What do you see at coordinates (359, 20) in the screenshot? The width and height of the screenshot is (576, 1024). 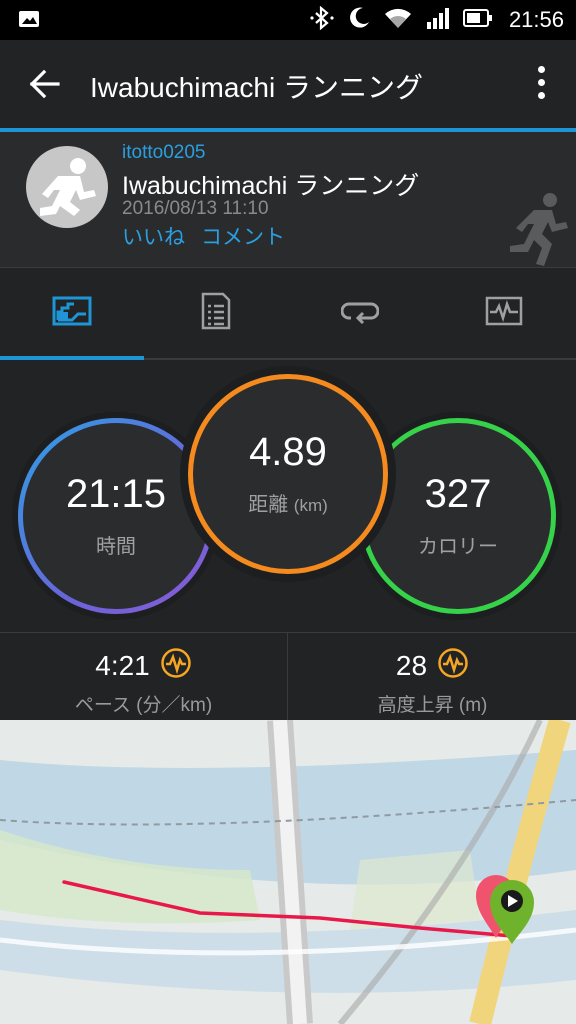 I see `moon-icon` at bounding box center [359, 20].